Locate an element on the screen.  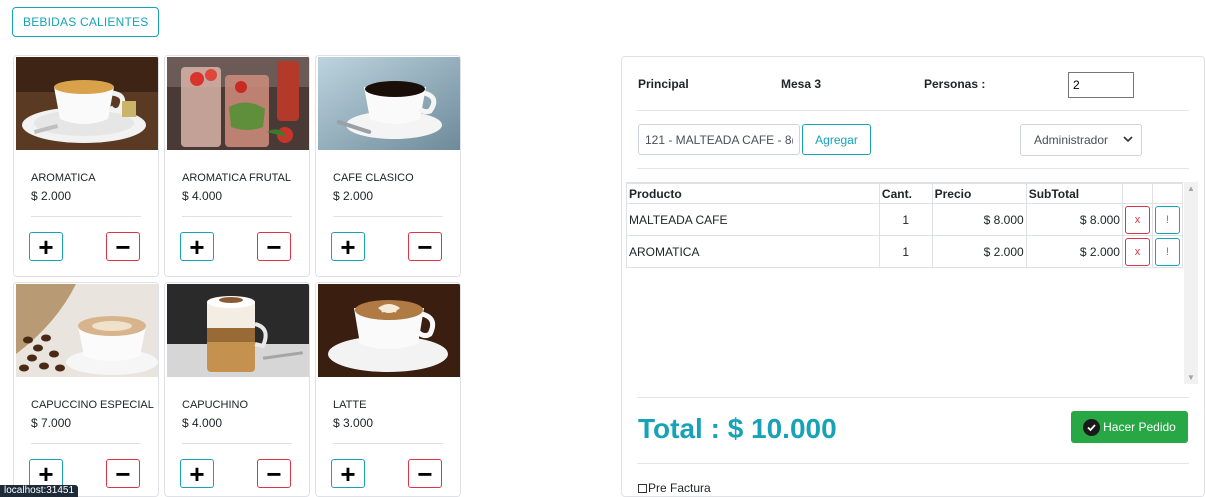
prefactura-label: Pre Factura is located at coordinates (679, 488).